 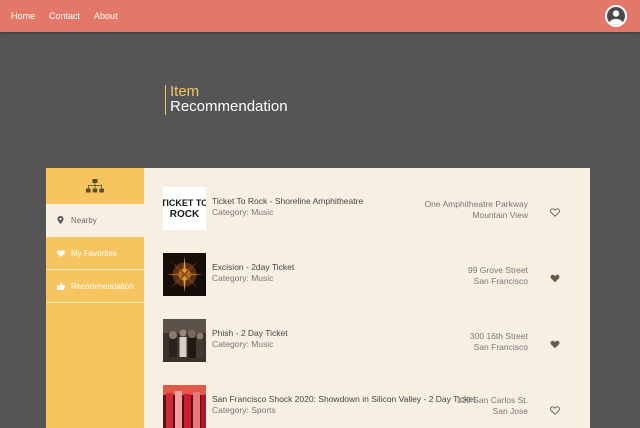 What do you see at coordinates (253, 267) in the screenshot?
I see `item-title: Excision - 2day Ticket` at bounding box center [253, 267].